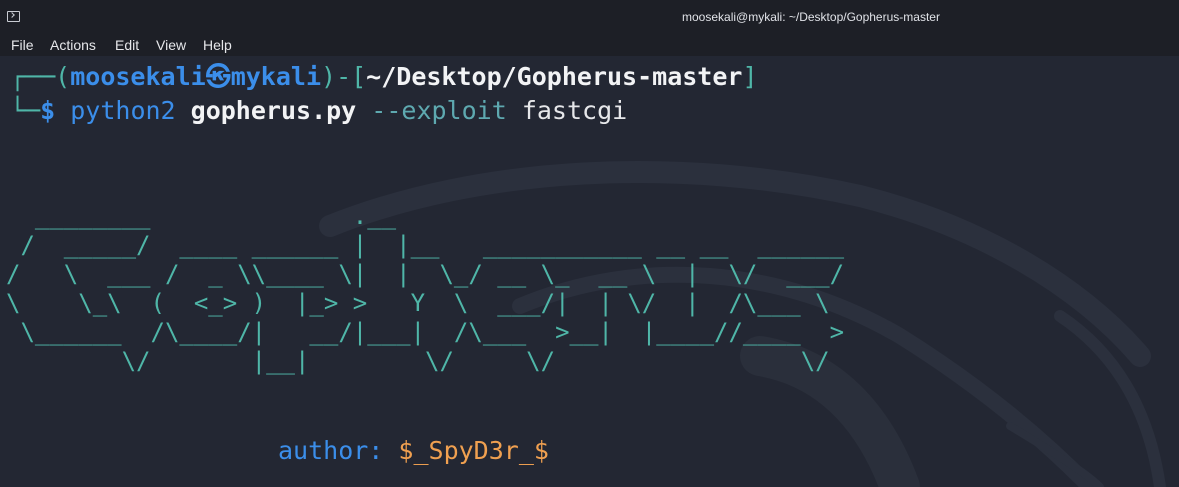 The height and width of the screenshot is (487, 1179). Describe the element at coordinates (138, 76) in the screenshot. I see `prompt-user: moosekali` at that location.